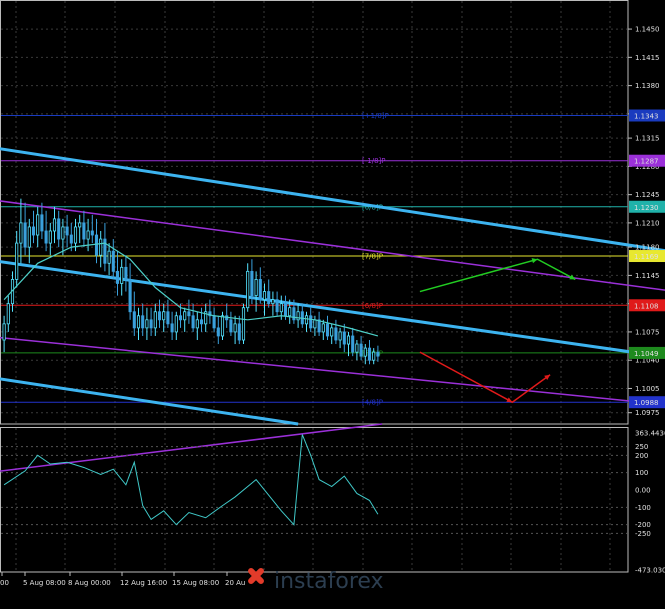 The image size is (665, 609). Describe the element at coordinates (641, 447) in the screenshot. I see `osc-tick-label: 250` at that location.